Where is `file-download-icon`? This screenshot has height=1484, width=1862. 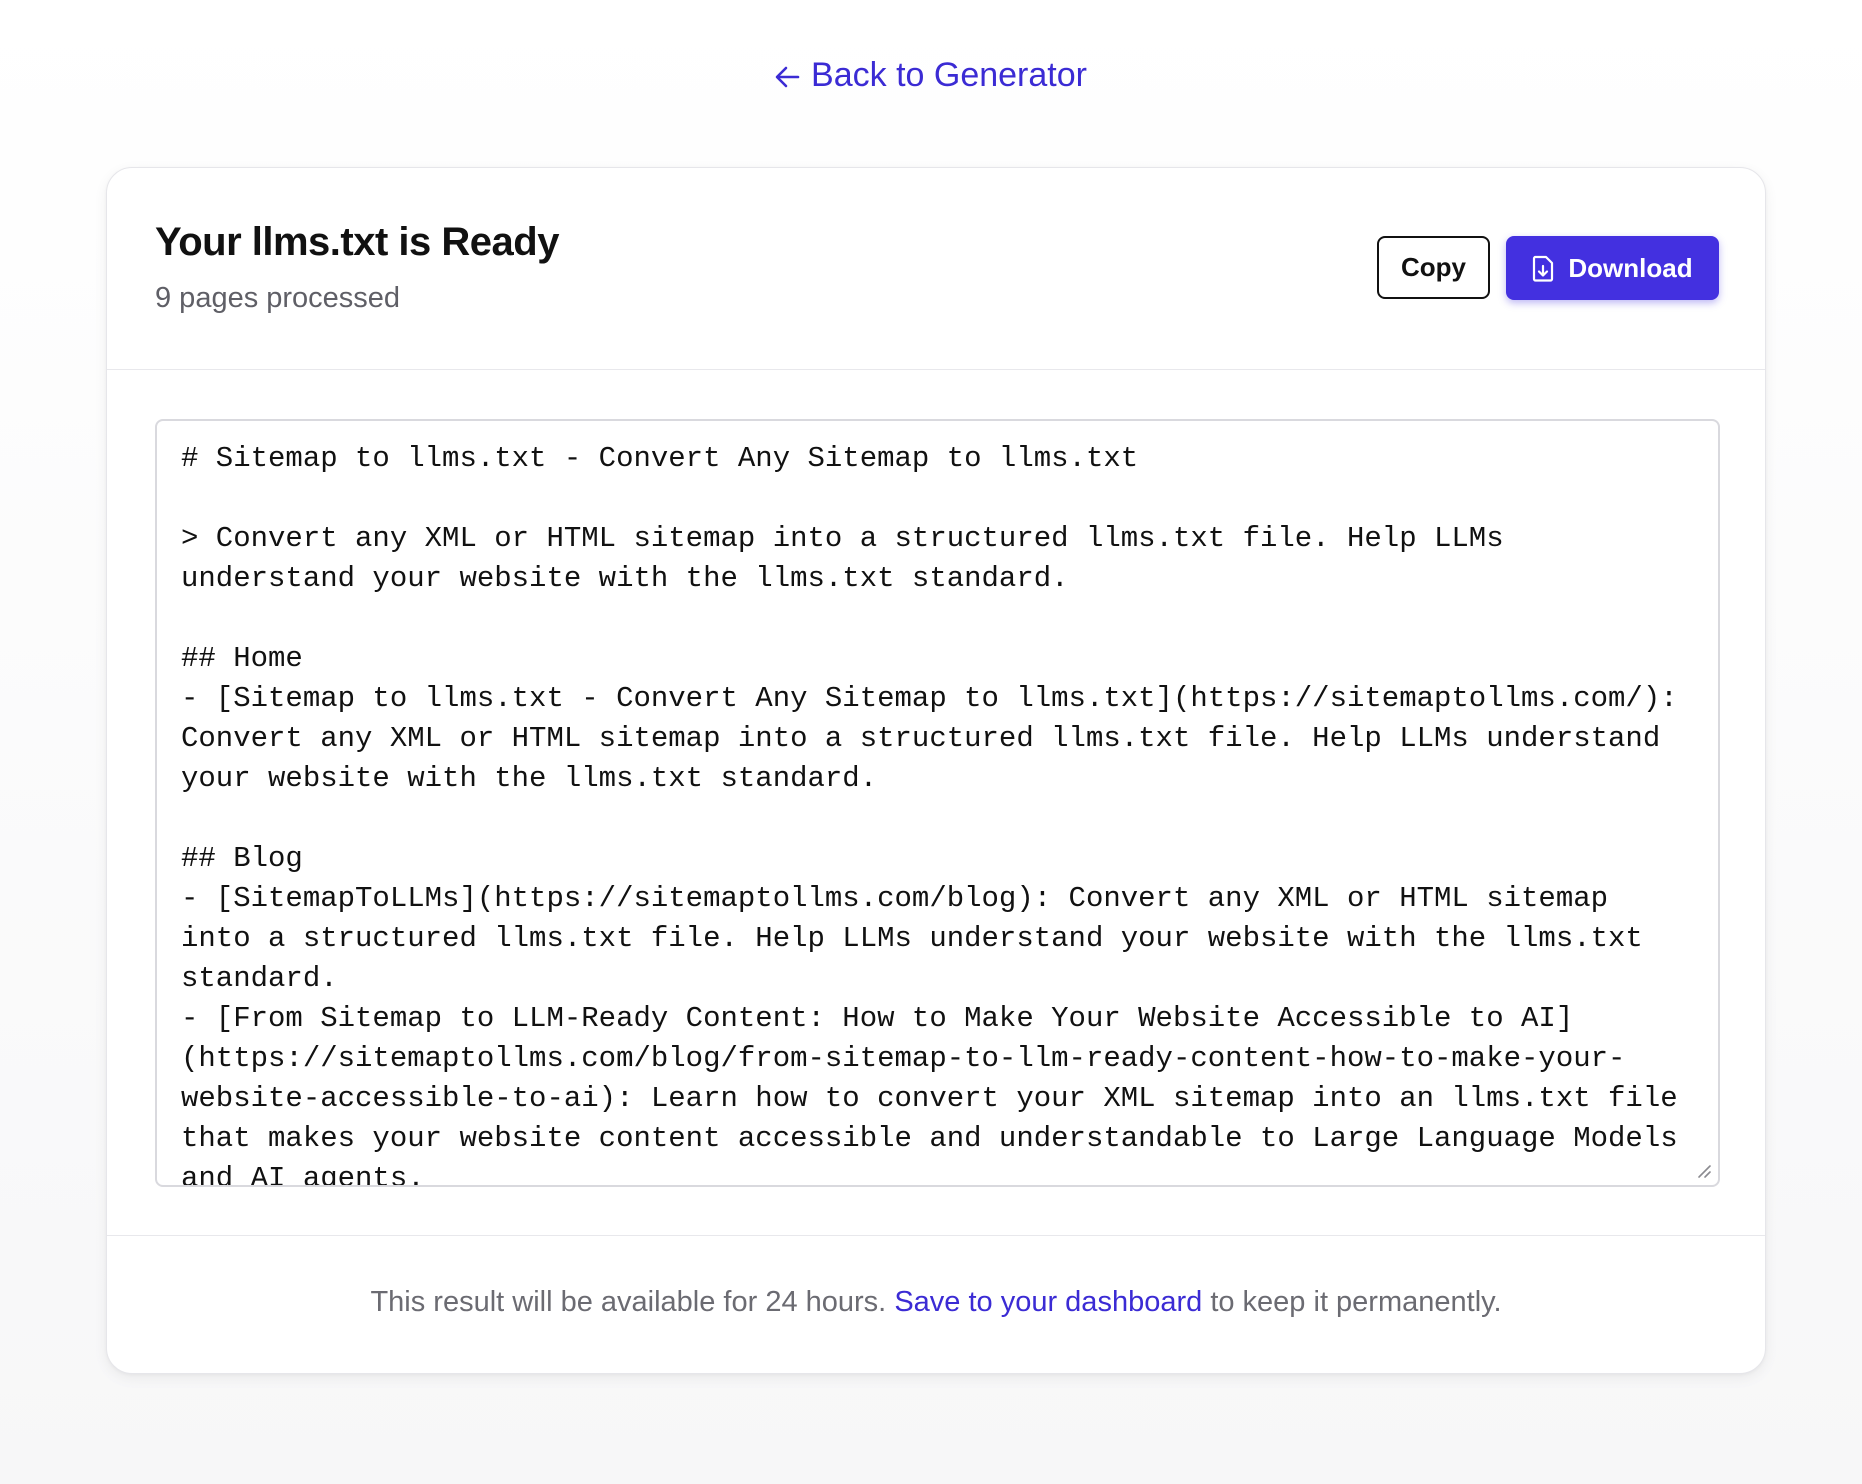 file-download-icon is located at coordinates (1543, 268).